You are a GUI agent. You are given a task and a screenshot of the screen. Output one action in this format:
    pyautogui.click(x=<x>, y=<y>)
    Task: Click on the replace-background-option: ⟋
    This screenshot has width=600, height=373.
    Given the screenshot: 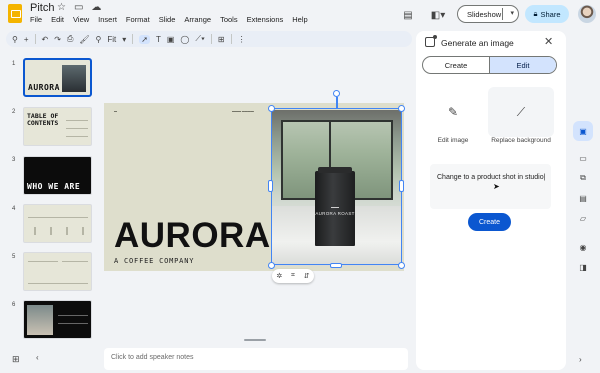 What is the action you would take?
    pyautogui.click(x=521, y=112)
    